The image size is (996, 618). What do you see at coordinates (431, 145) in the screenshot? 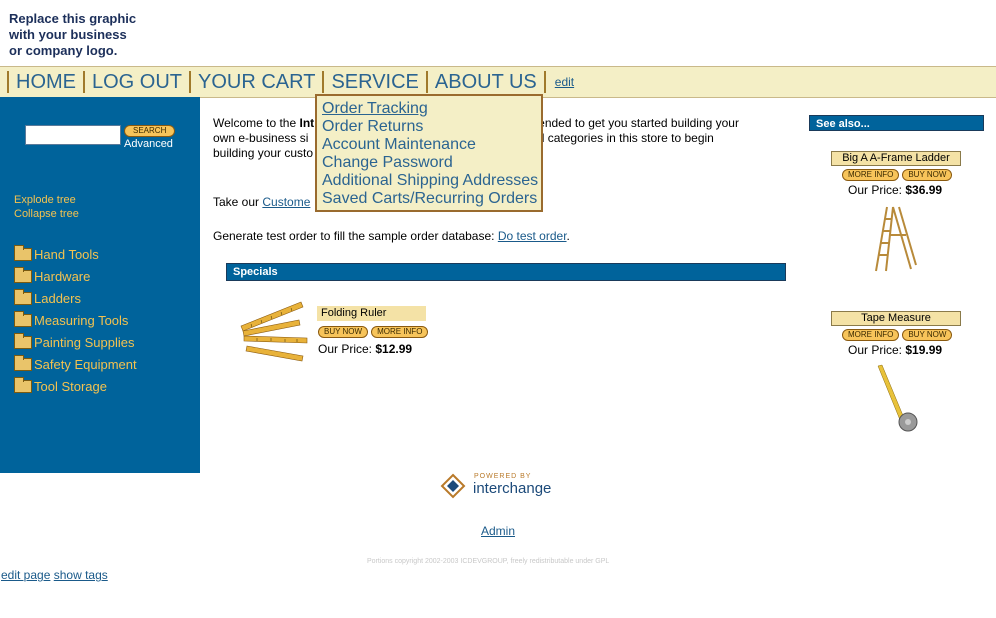
I see `menu-account-maintenance: Account Maintenance` at bounding box center [431, 145].